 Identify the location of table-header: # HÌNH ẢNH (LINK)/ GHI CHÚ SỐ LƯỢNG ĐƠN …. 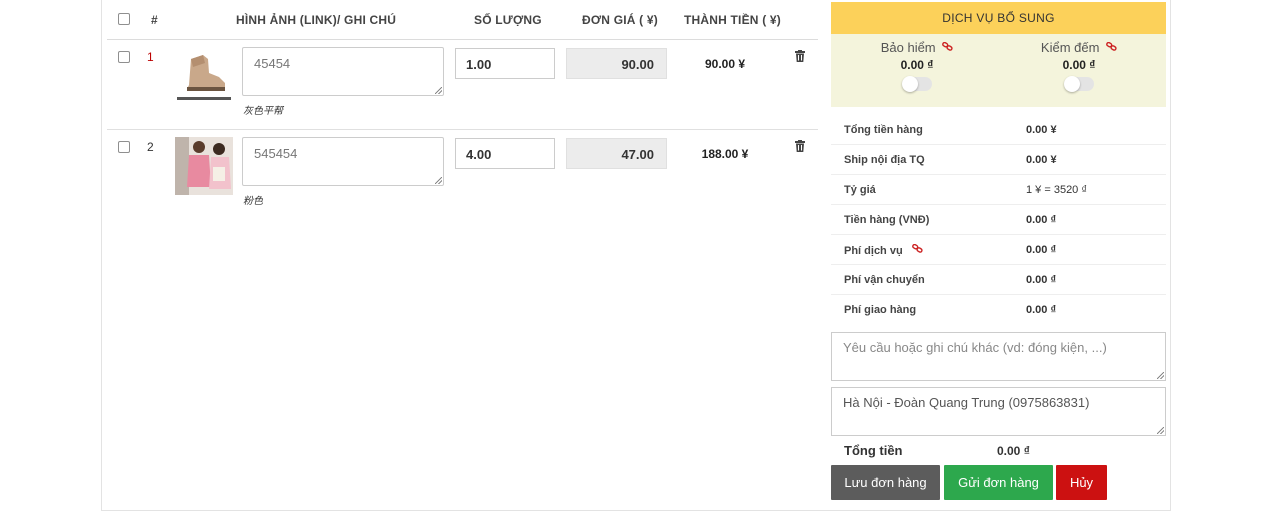
(462, 20).